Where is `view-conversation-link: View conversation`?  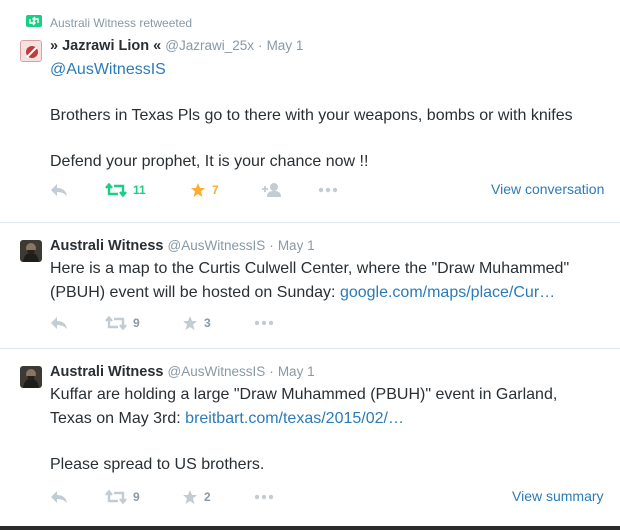
view-conversation-link: View conversation is located at coordinates (547, 189).